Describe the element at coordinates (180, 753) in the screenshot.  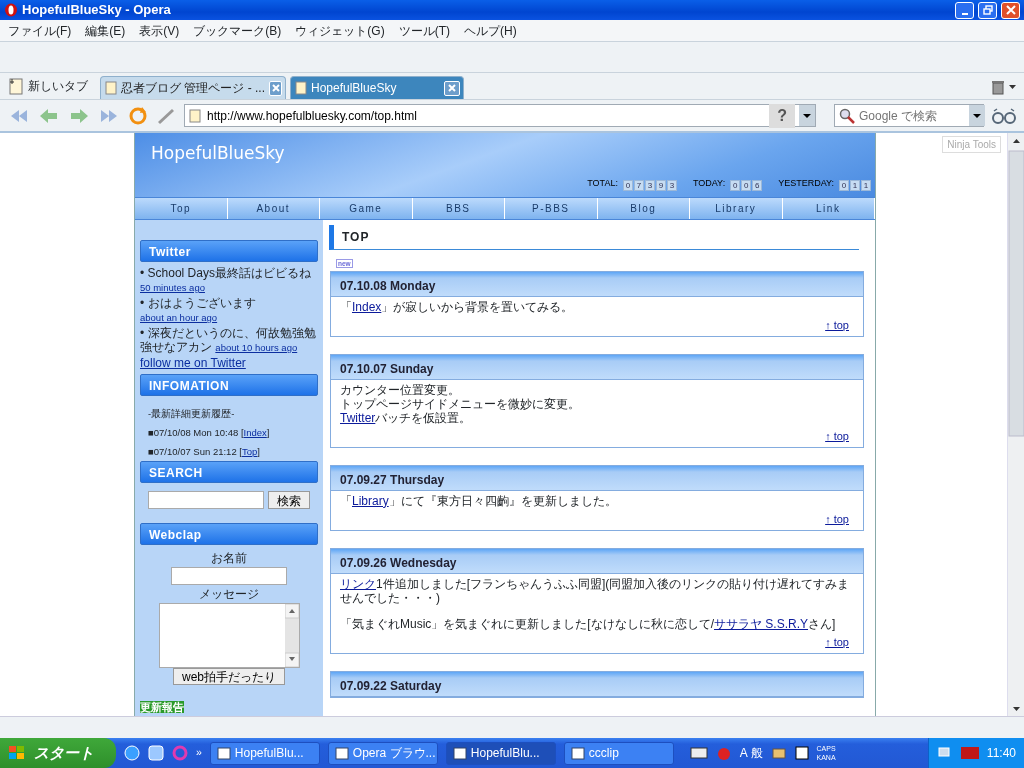
I see `clip-icon` at that location.